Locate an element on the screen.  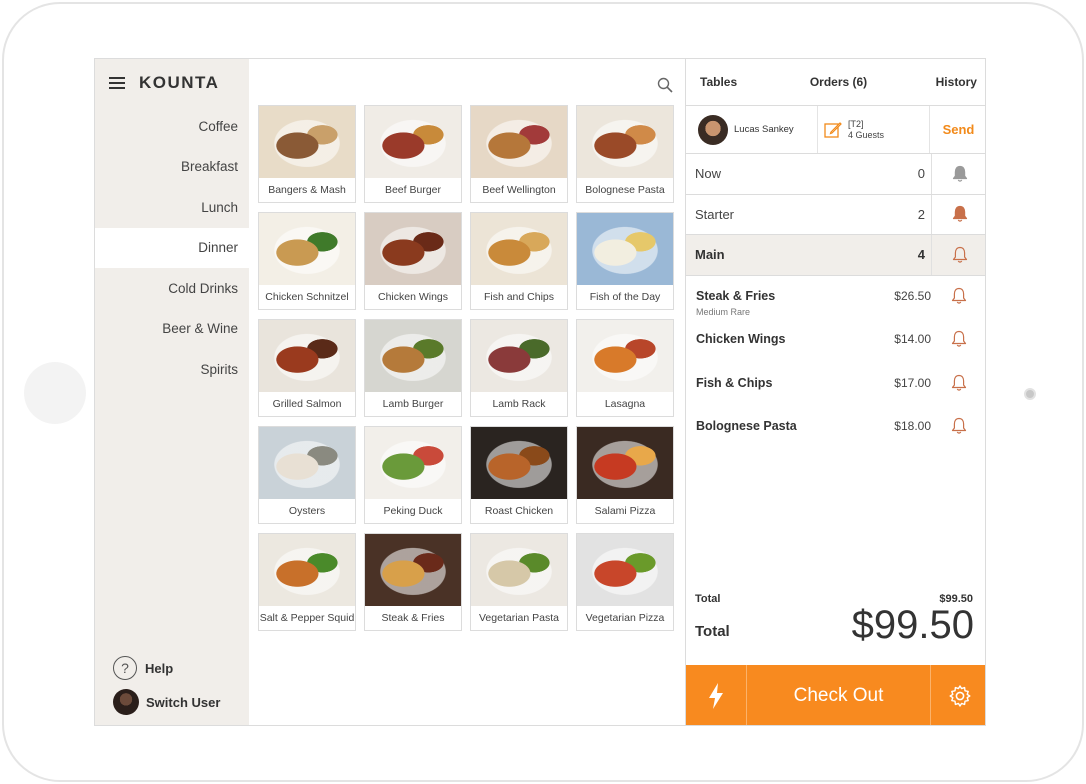
product-tile: Fish and Chips is located at coordinates (519, 261).